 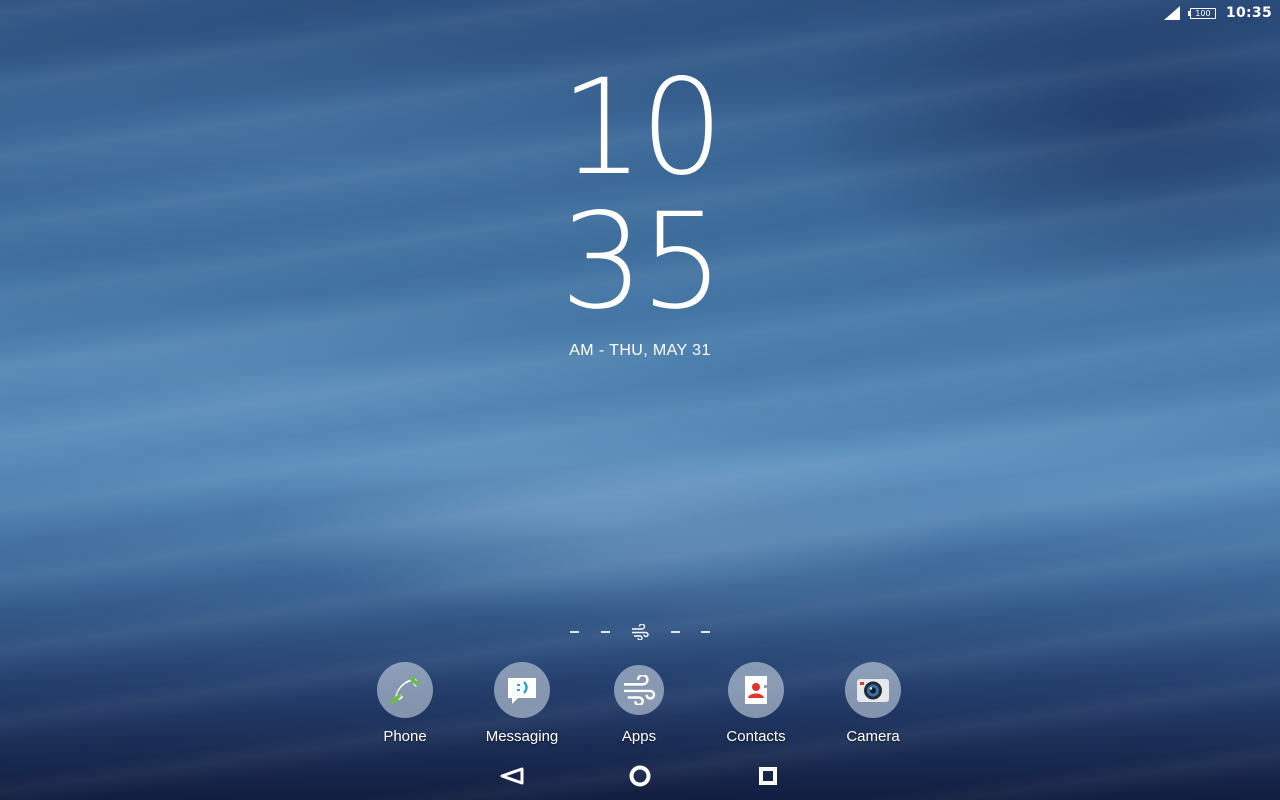 What do you see at coordinates (640, 13) in the screenshot?
I see `status-bar: 100 10:35` at bounding box center [640, 13].